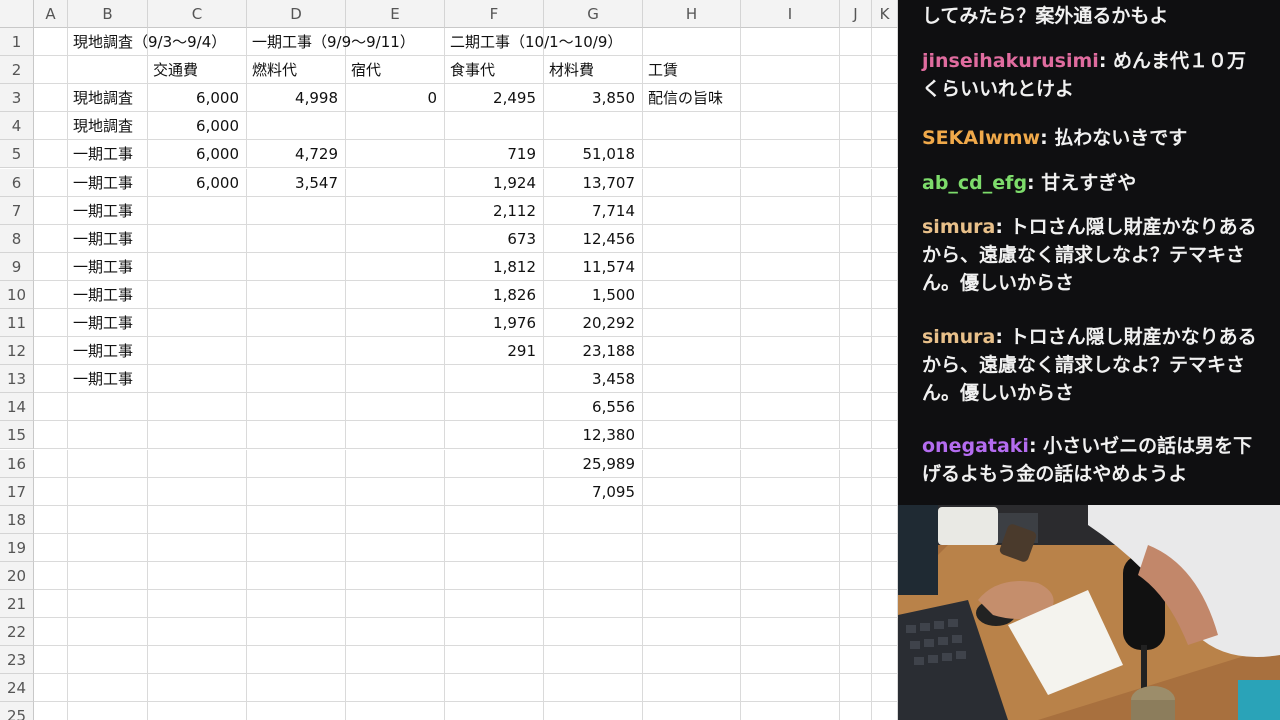  What do you see at coordinates (296, 632) in the screenshot?
I see `cell-D22` at bounding box center [296, 632].